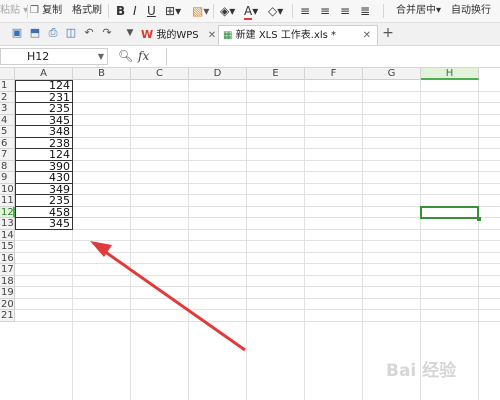 Image resolution: width=500 pixels, height=400 pixels. What do you see at coordinates (421, 371) in the screenshot?
I see `baidu-watermark: Bai 经验` at bounding box center [421, 371].